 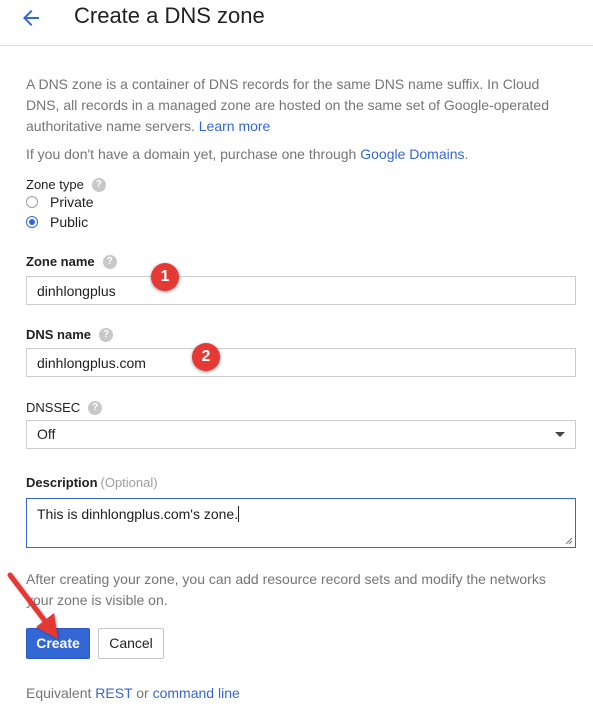 What do you see at coordinates (32, 202) in the screenshot?
I see `radio-button-private` at bounding box center [32, 202].